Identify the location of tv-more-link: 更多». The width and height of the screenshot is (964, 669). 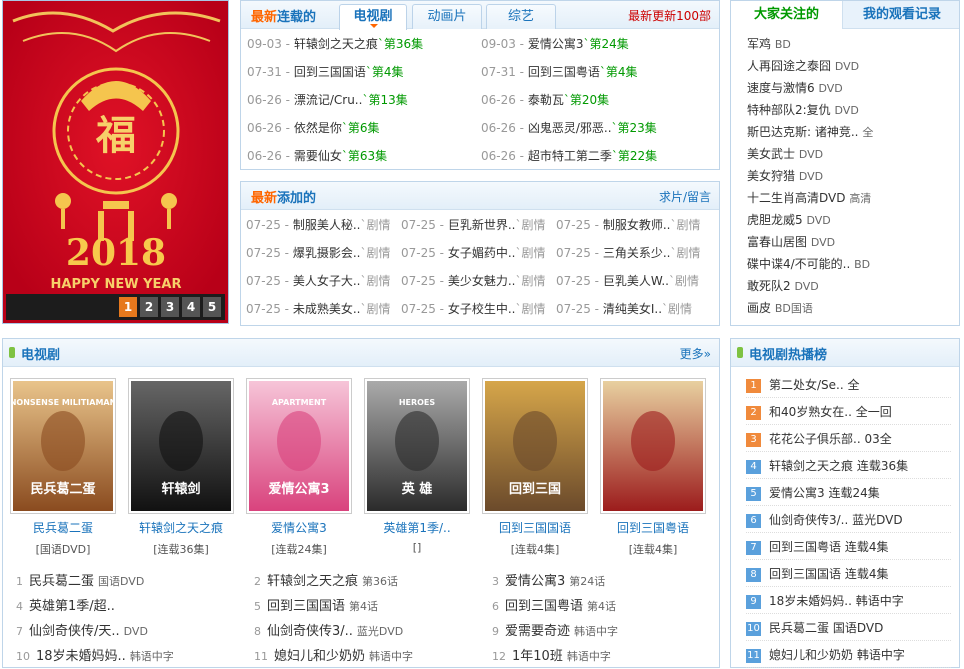
(695, 353).